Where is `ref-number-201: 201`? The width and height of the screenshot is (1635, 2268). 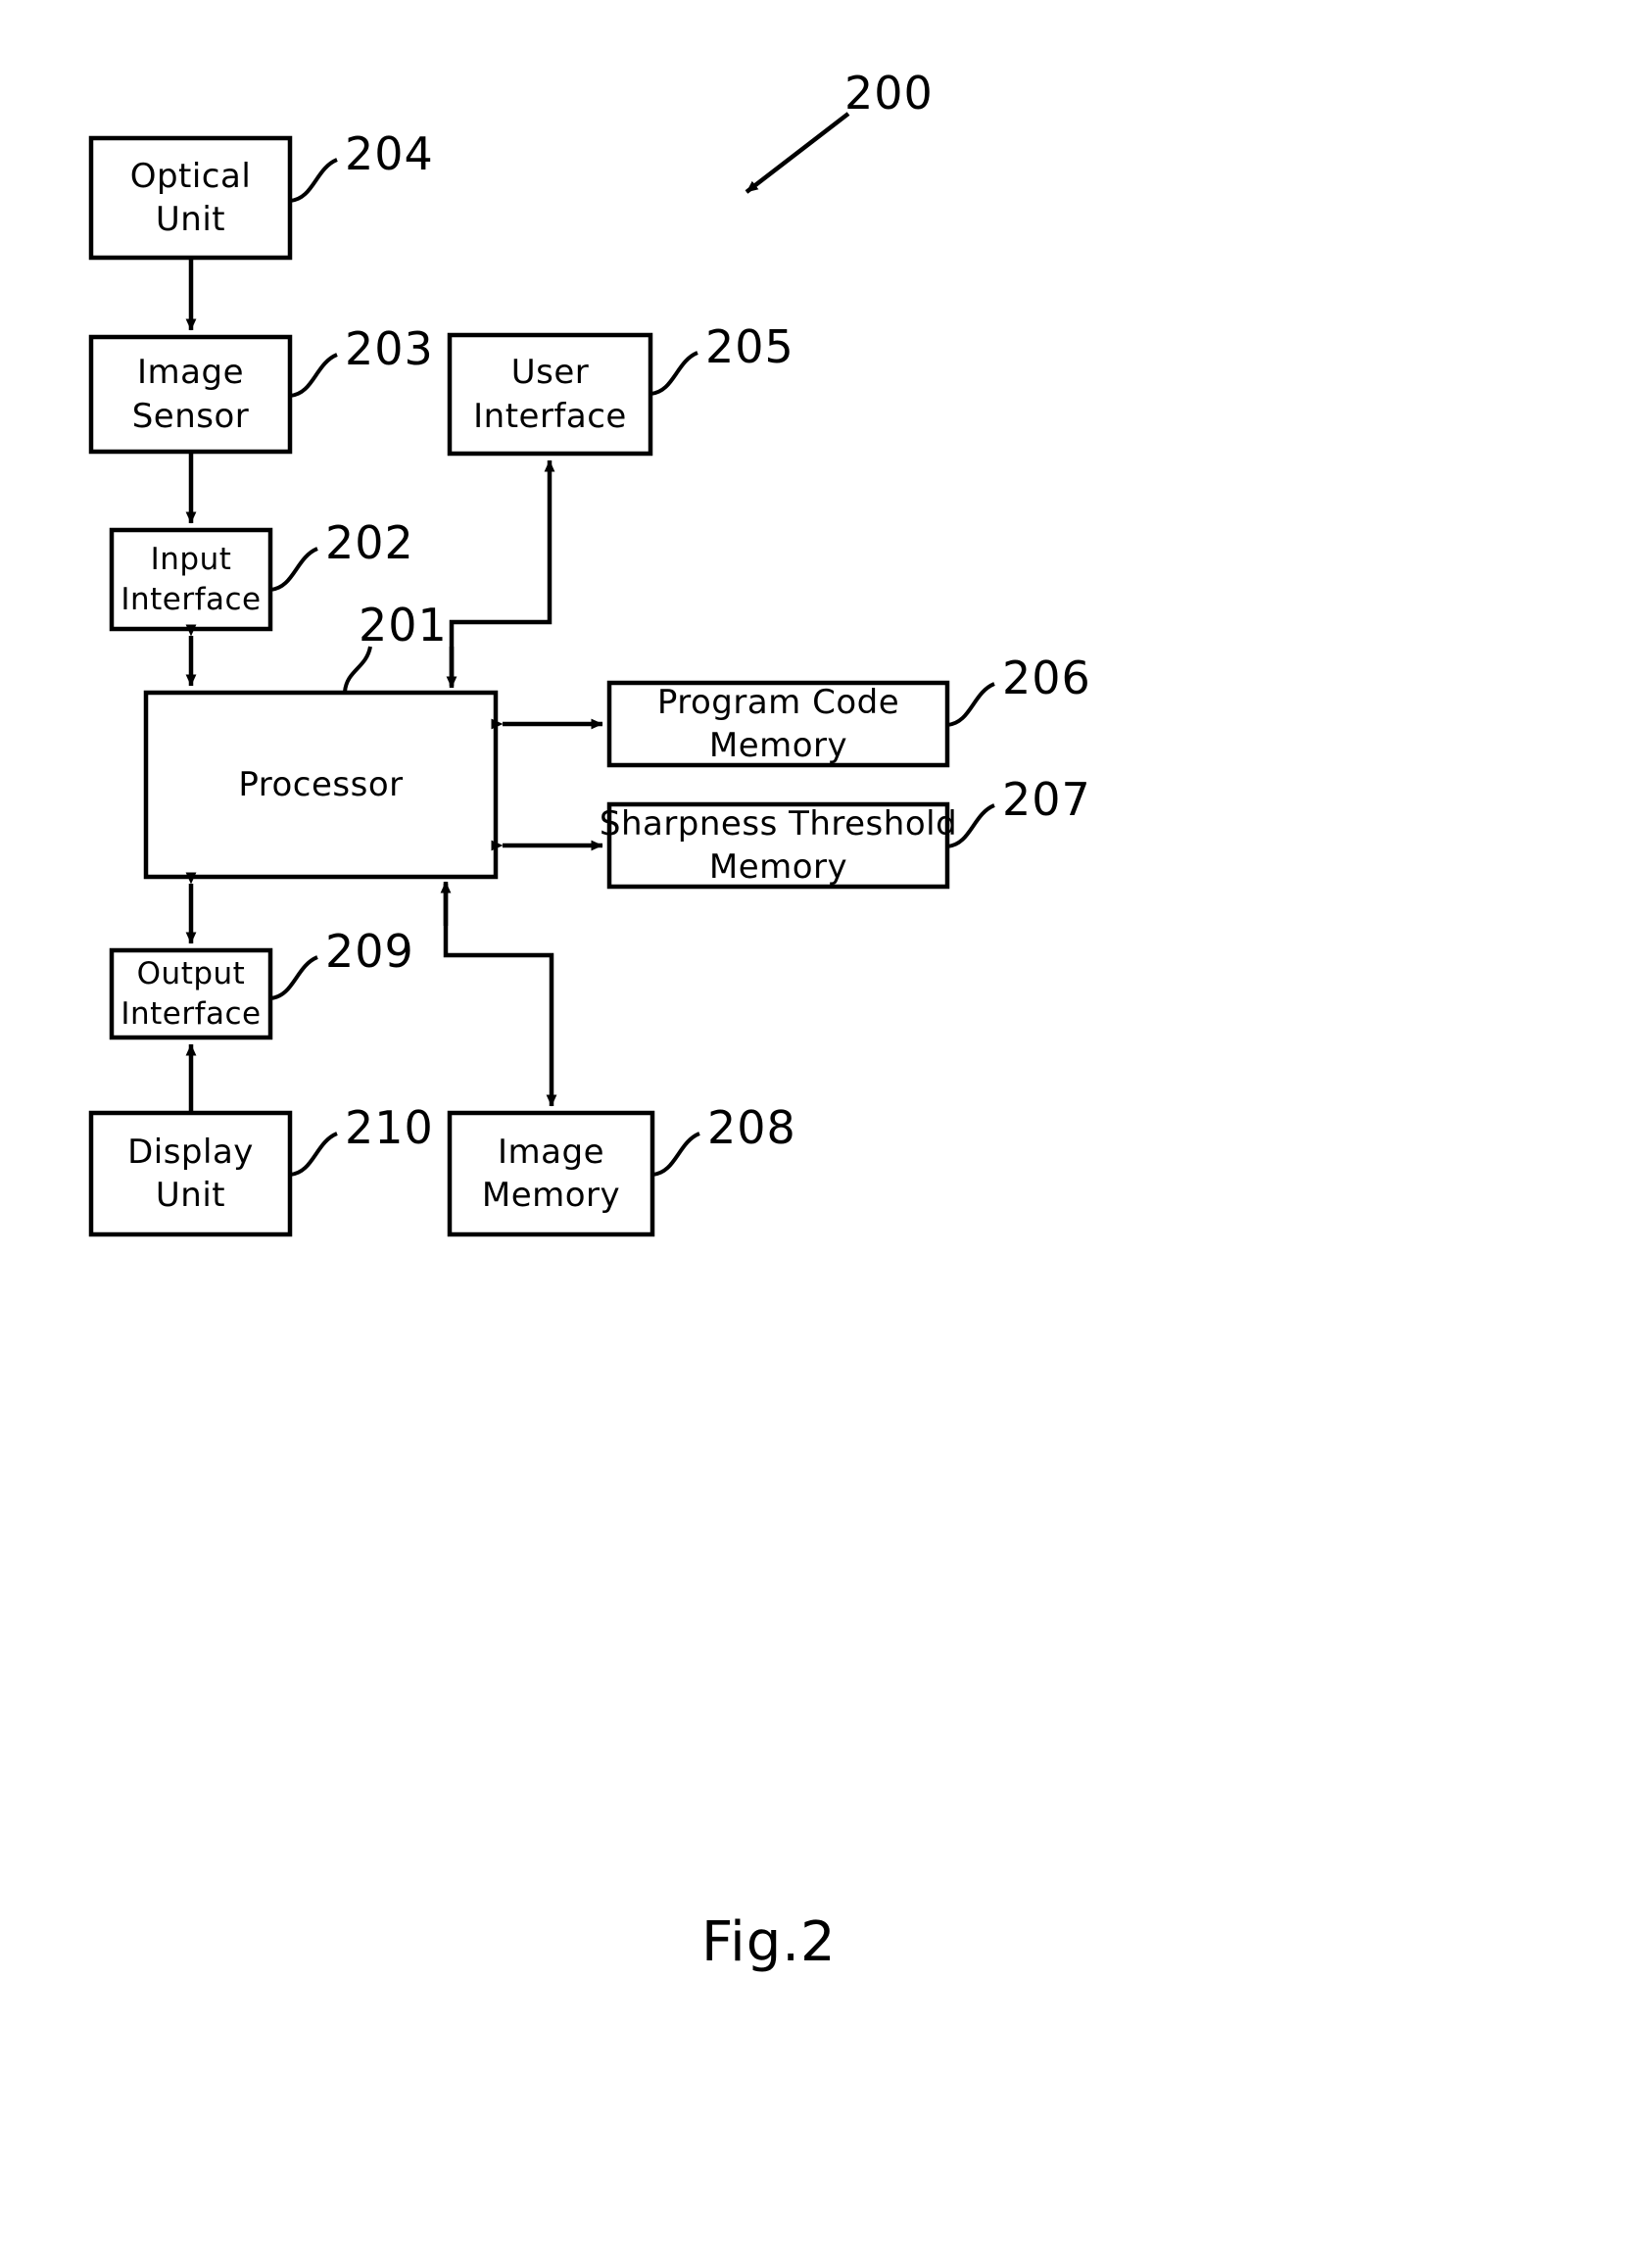
ref-number-201: 201 is located at coordinates (403, 625).